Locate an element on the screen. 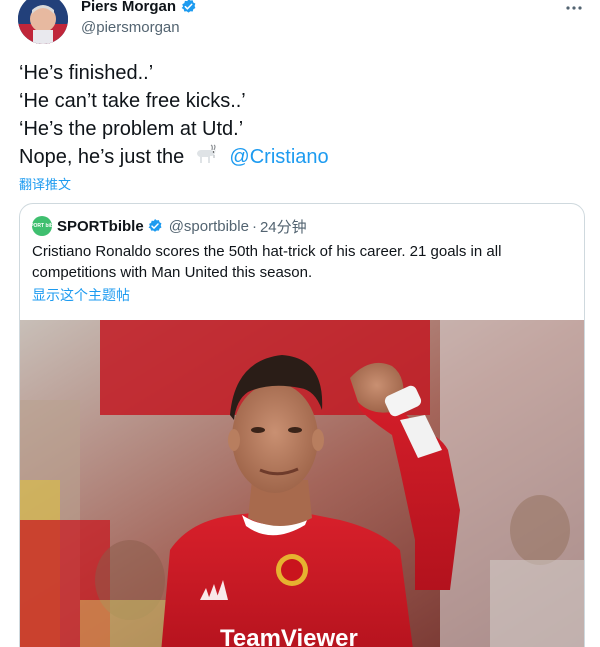  tweet-line-3: ‘He’s the problem at Utd.’ is located at coordinates (131, 129).